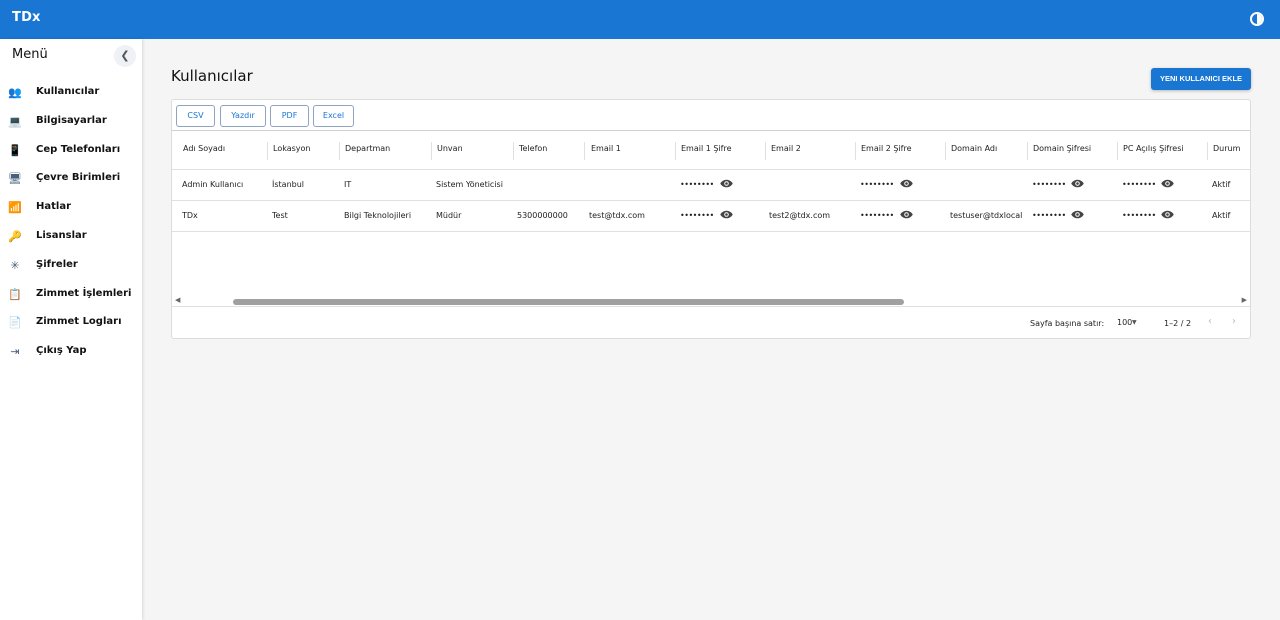 The height and width of the screenshot is (620, 1280). I want to click on column-header: Email 1 Şifre, so click(706, 148).